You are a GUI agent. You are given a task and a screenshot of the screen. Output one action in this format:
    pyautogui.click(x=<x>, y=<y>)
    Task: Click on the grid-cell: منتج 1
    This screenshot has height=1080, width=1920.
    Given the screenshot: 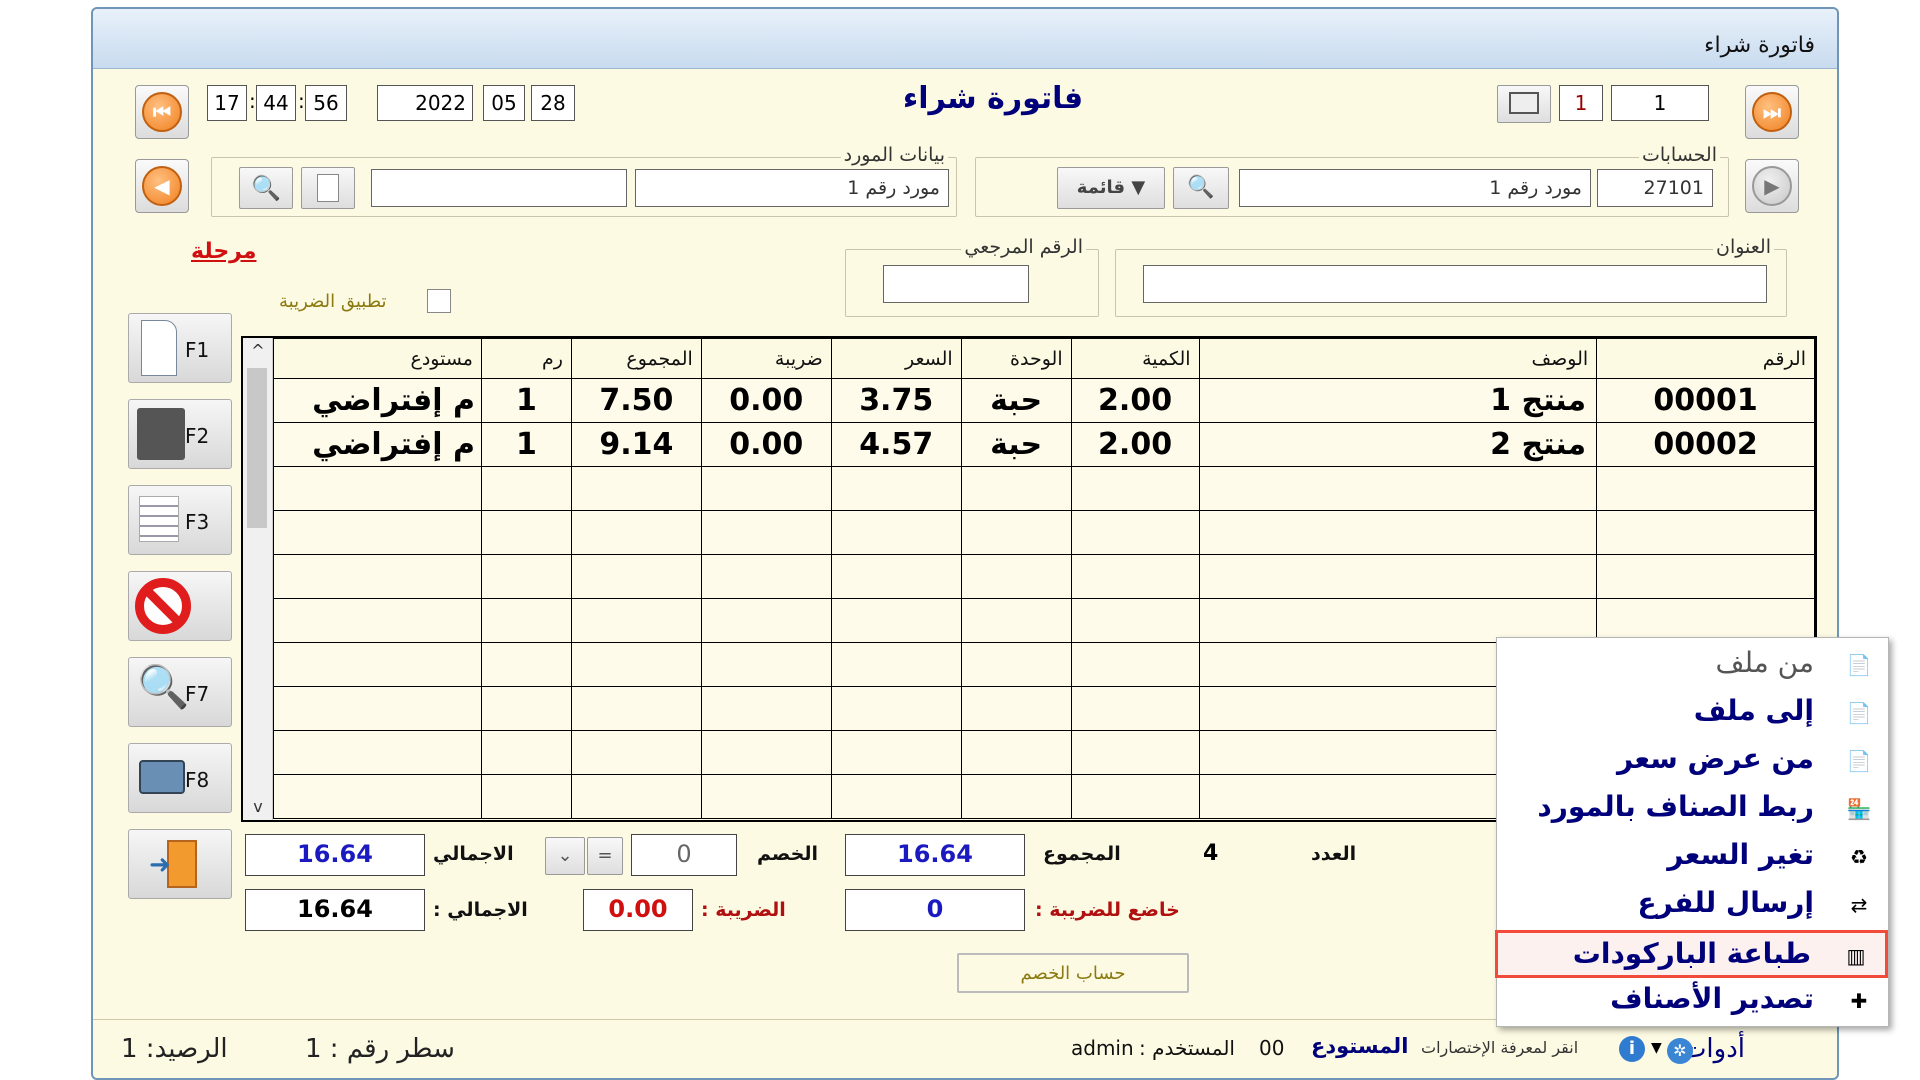 What is the action you would take?
    pyautogui.click(x=1398, y=400)
    